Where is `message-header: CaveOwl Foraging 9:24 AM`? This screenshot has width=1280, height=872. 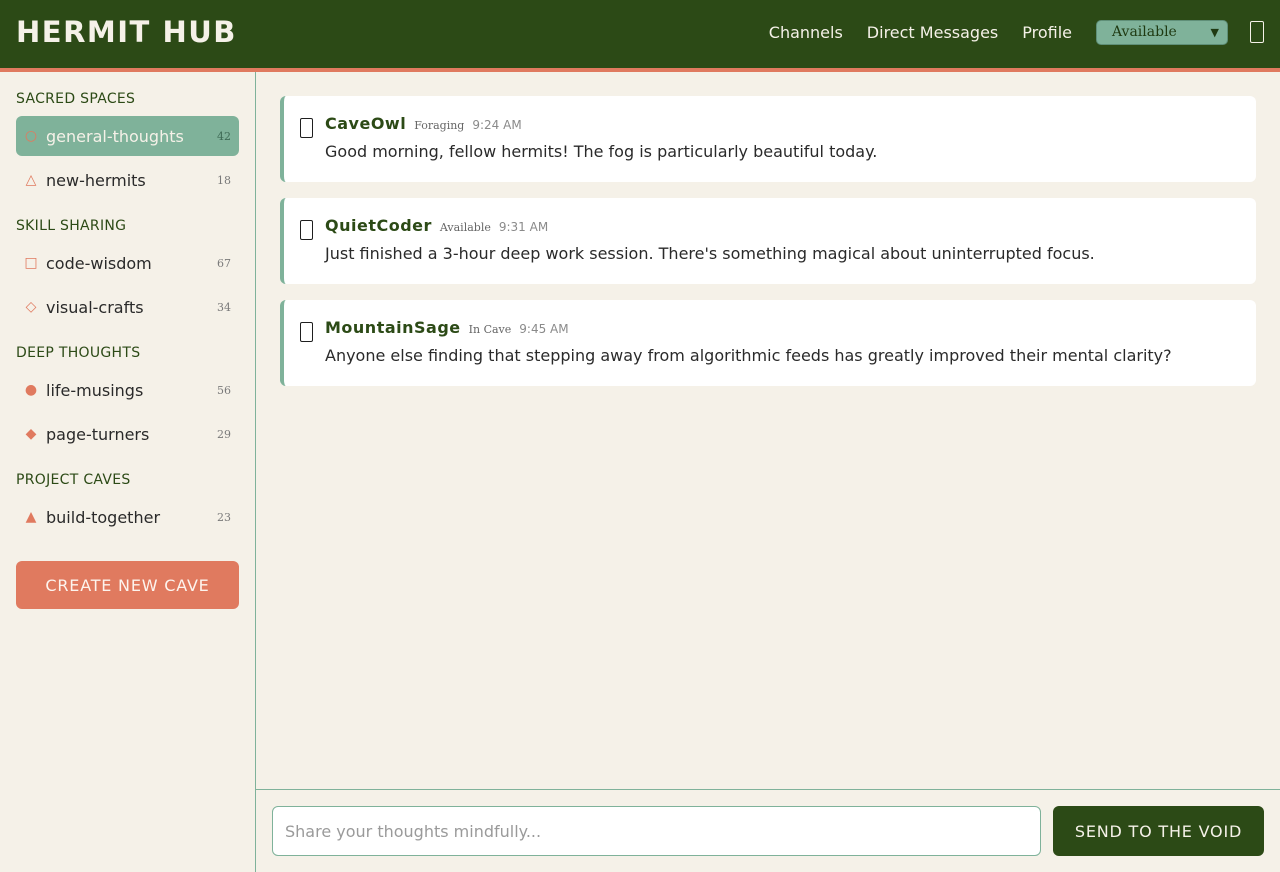 message-header: CaveOwl Foraging 9:24 AM is located at coordinates (782, 123).